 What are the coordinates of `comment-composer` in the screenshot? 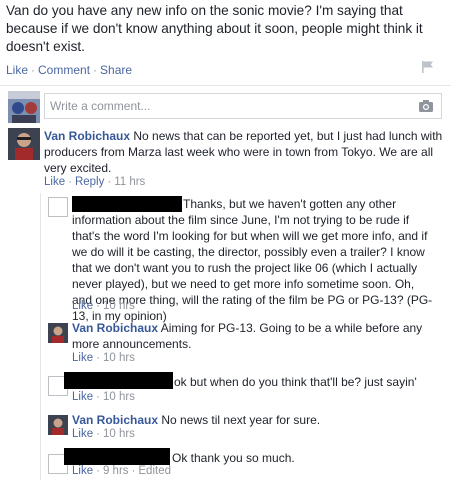 It's located at (243, 106).